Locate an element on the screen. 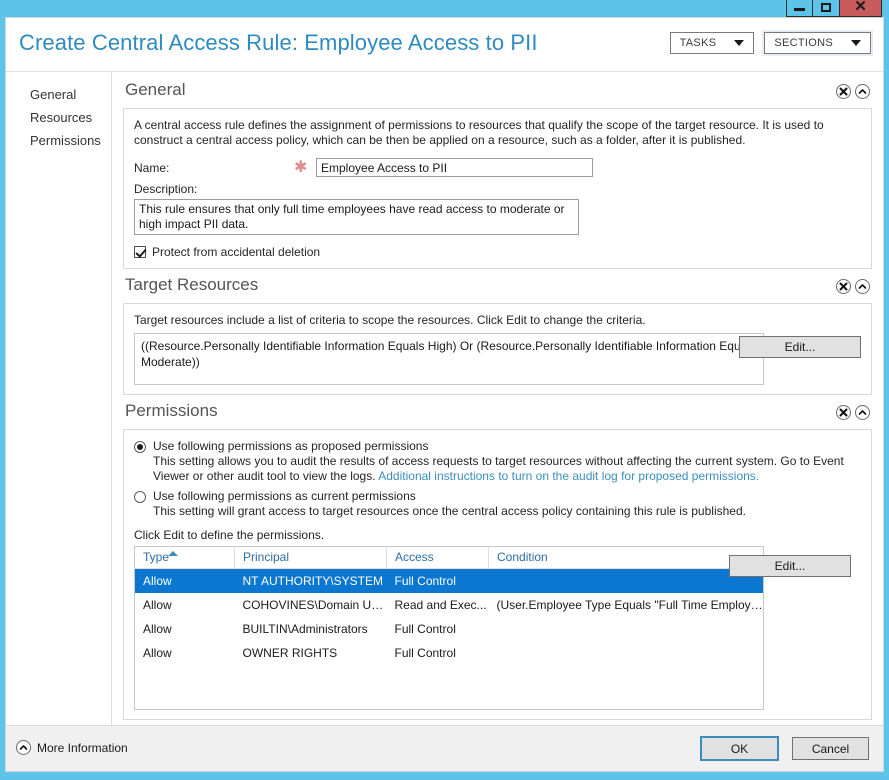 This screenshot has height=780, width=889. column-header-type: Type is located at coordinates (184, 557).